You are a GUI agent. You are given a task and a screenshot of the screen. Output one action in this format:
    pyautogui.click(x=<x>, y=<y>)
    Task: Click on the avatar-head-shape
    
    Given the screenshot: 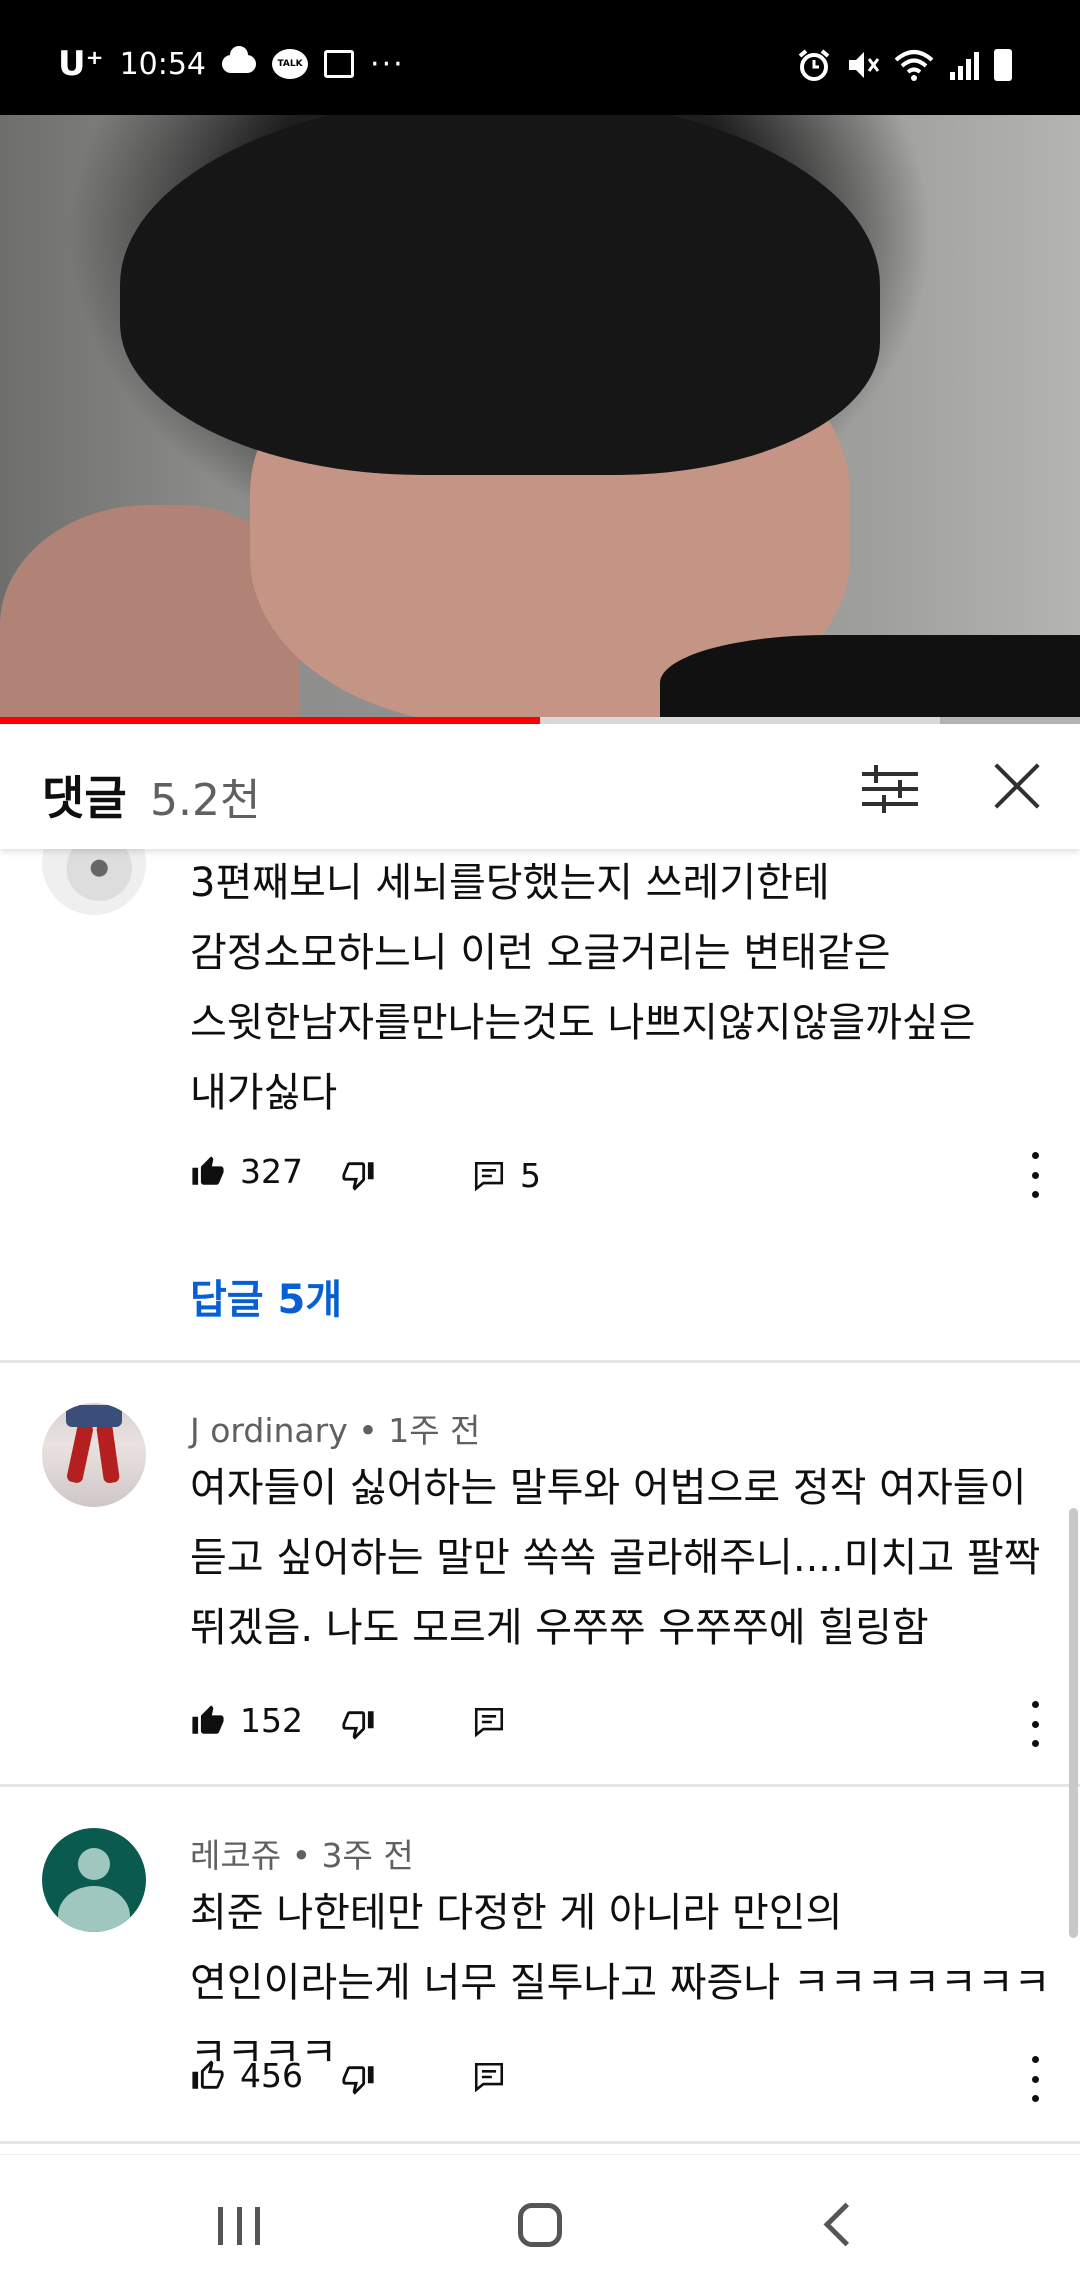 What is the action you would take?
    pyautogui.click(x=94, y=1864)
    